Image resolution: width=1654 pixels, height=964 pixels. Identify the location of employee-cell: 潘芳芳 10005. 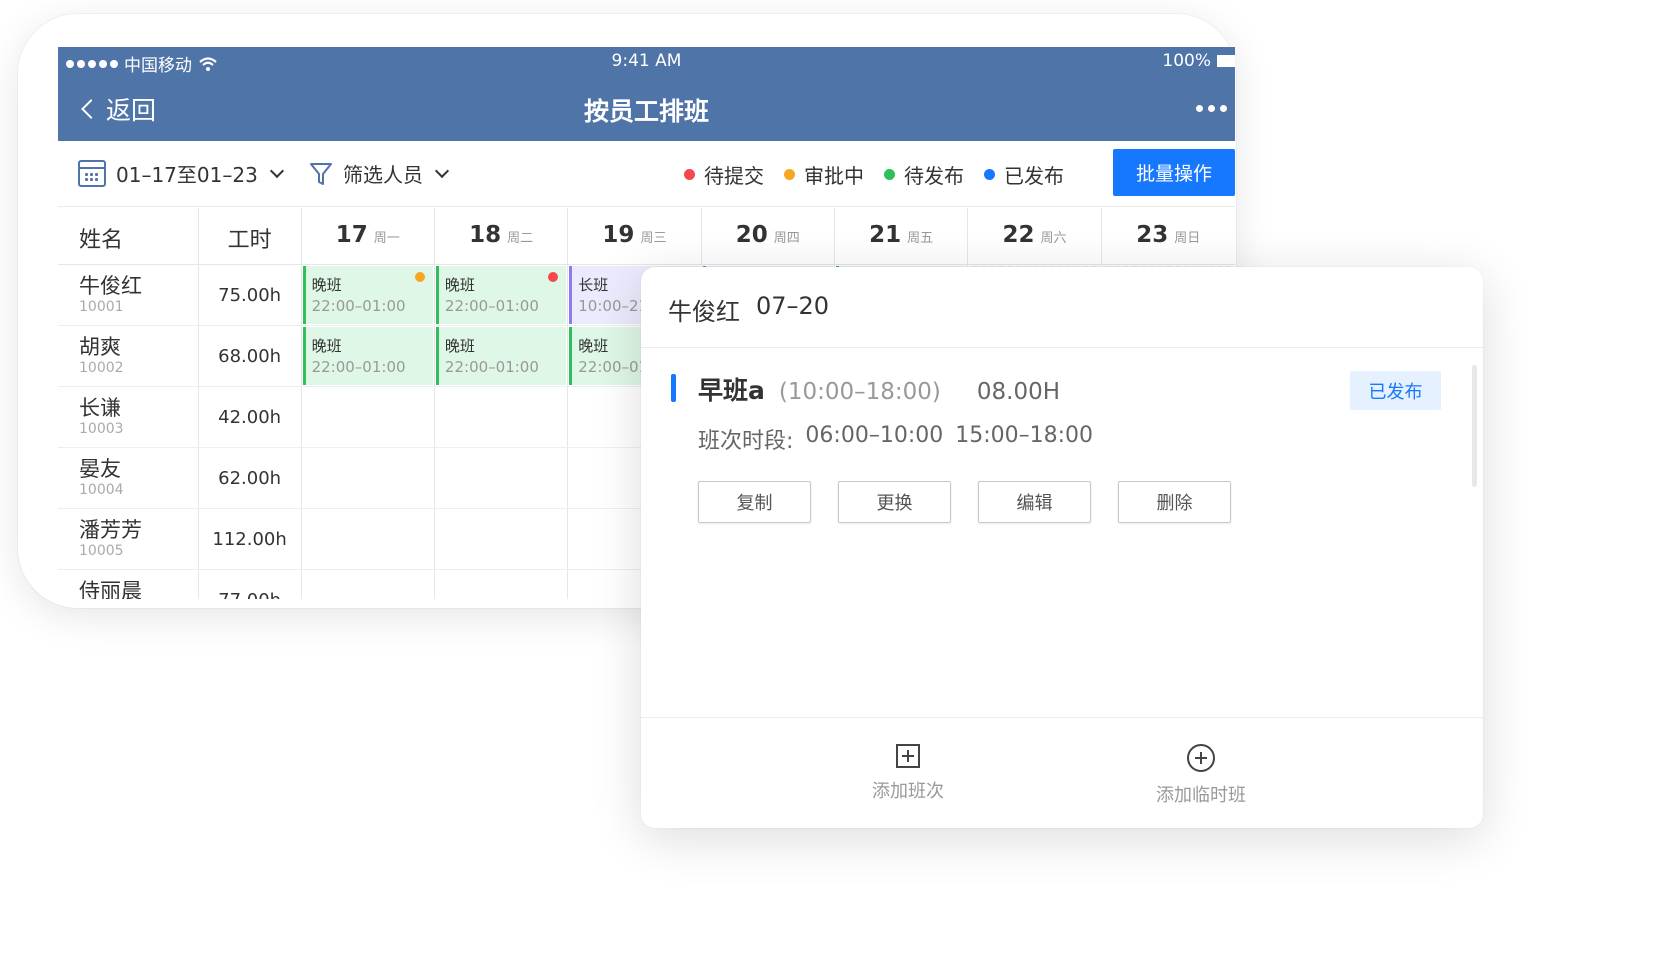
(128, 539).